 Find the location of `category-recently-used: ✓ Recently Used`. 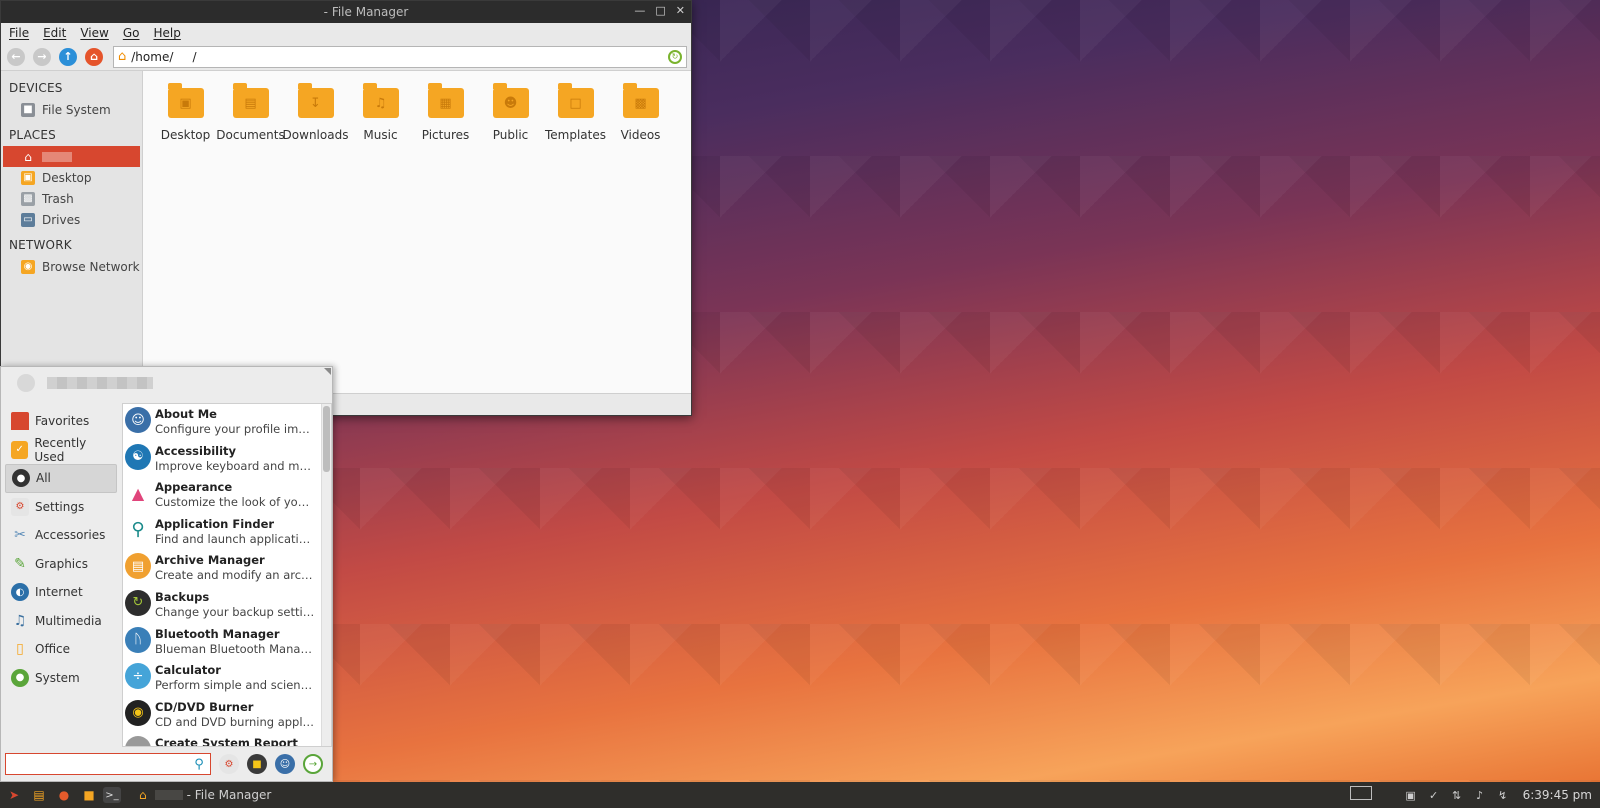

category-recently-used: ✓ Recently Used is located at coordinates (61, 450).